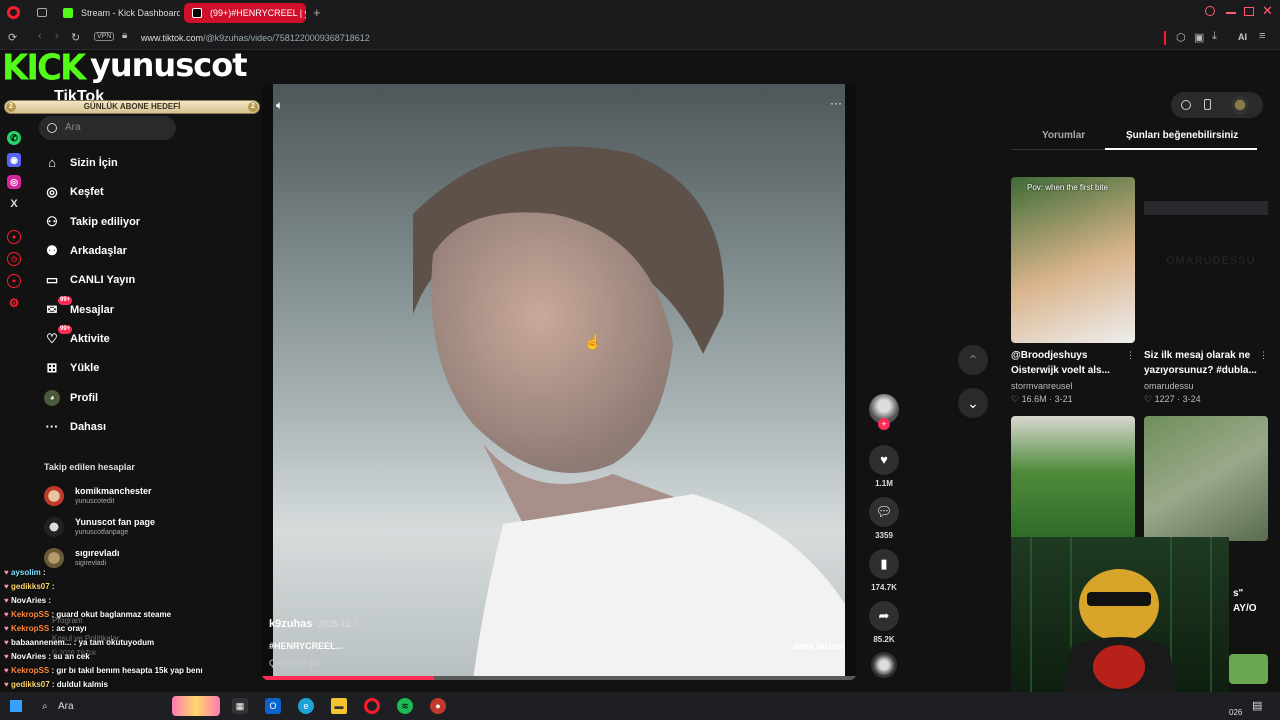  What do you see at coordinates (66, 706) in the screenshot?
I see `taskbar-search-label: Ara` at bounding box center [66, 706].